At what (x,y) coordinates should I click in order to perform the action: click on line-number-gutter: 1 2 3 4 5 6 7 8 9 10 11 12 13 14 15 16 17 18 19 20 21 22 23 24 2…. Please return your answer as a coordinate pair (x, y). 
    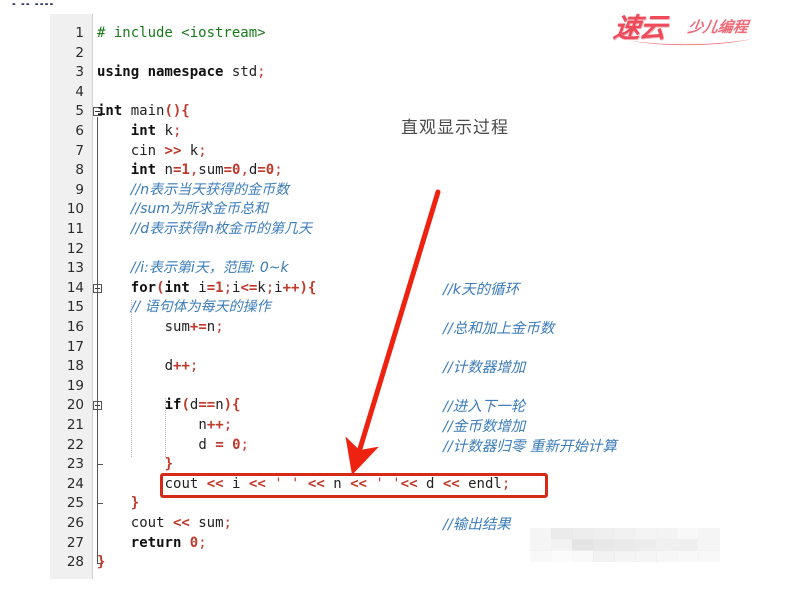
    Looking at the image, I should click on (71, 296).